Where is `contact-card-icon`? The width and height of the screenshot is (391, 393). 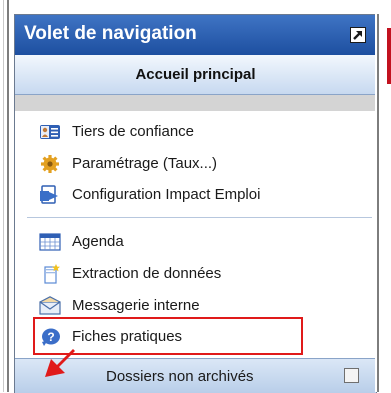
contact-card-icon is located at coordinates (50, 132).